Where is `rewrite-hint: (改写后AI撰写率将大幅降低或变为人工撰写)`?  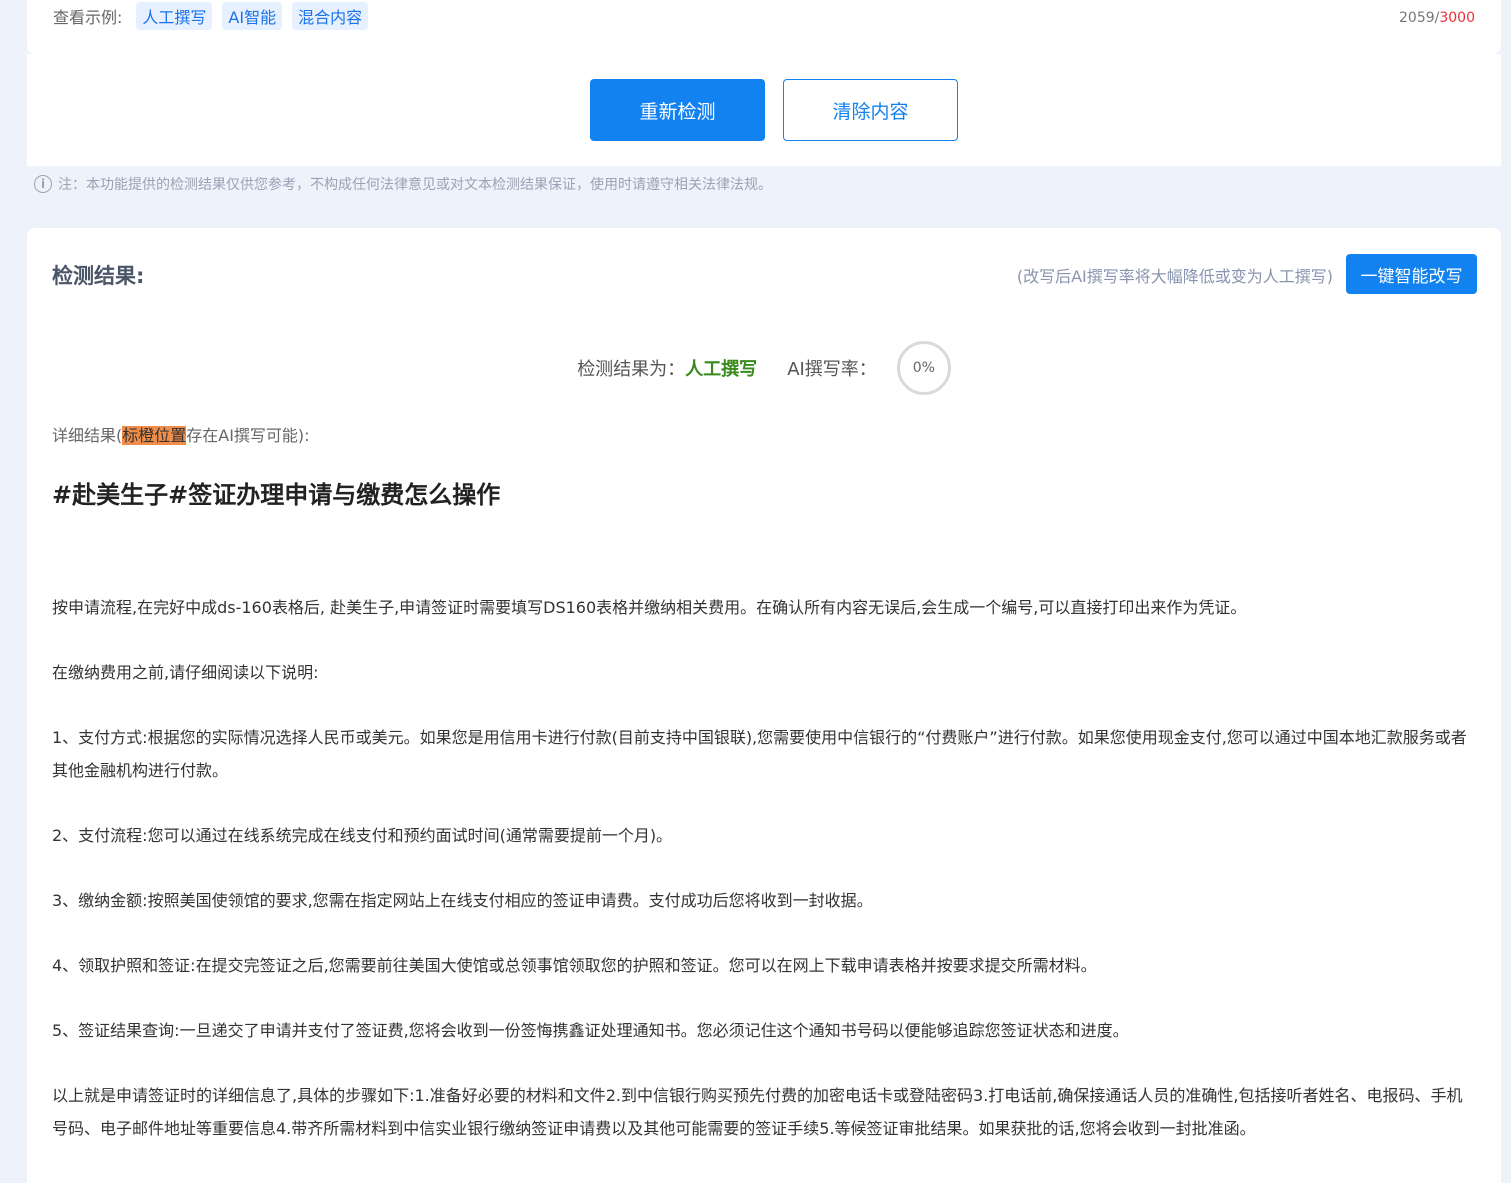 rewrite-hint: (改写后AI撰写率将大幅降低或变为人工撰写) is located at coordinates (1174, 276).